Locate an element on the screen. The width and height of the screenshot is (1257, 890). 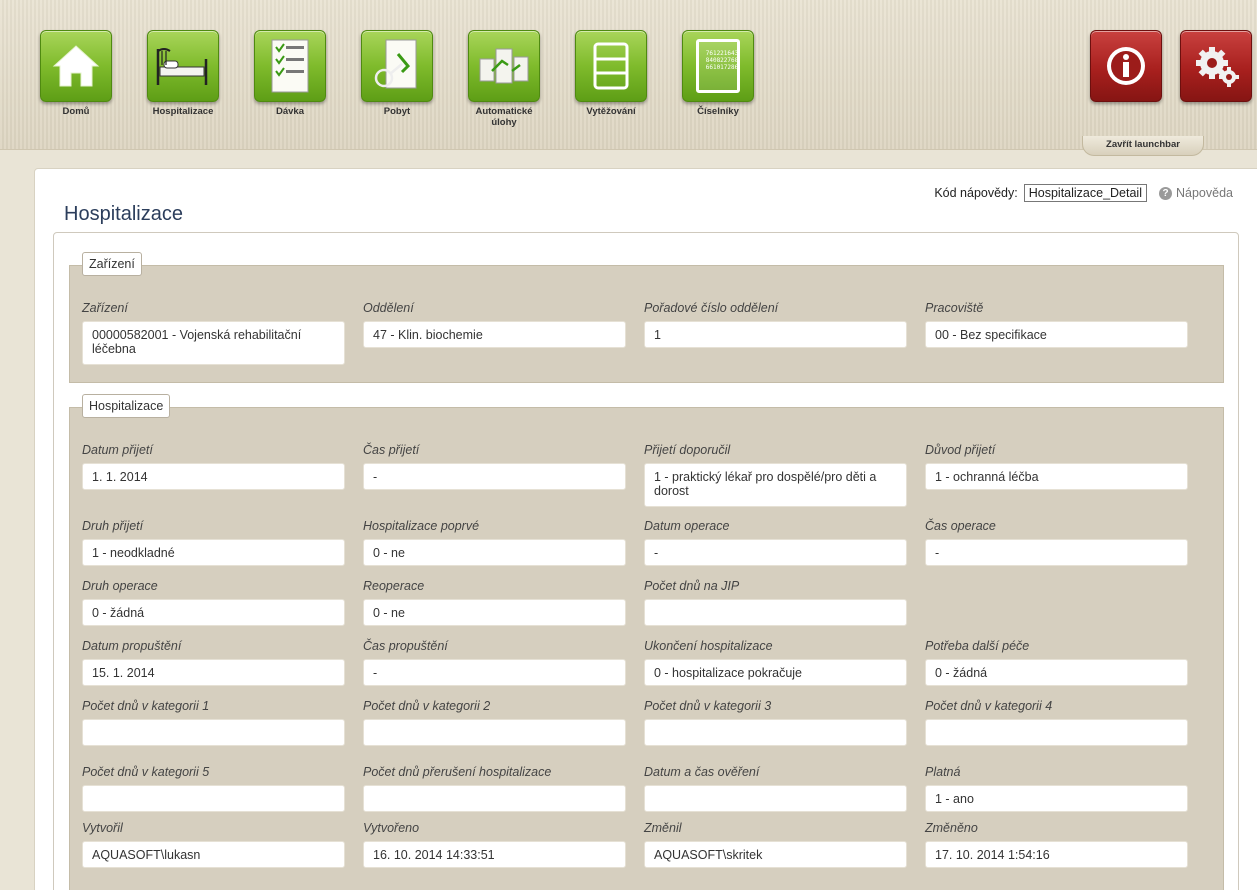
field-value: AQUASOFT\skritek is located at coordinates (775, 854).